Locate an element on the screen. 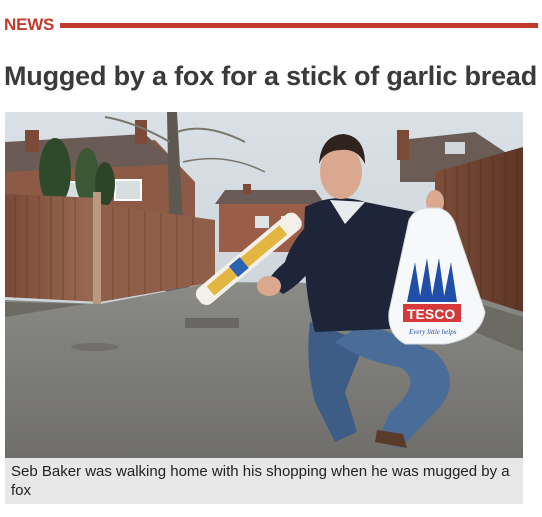 Image resolution: width=542 pixels, height=517 pixels. section-header: NEWS is located at coordinates (271, 25).